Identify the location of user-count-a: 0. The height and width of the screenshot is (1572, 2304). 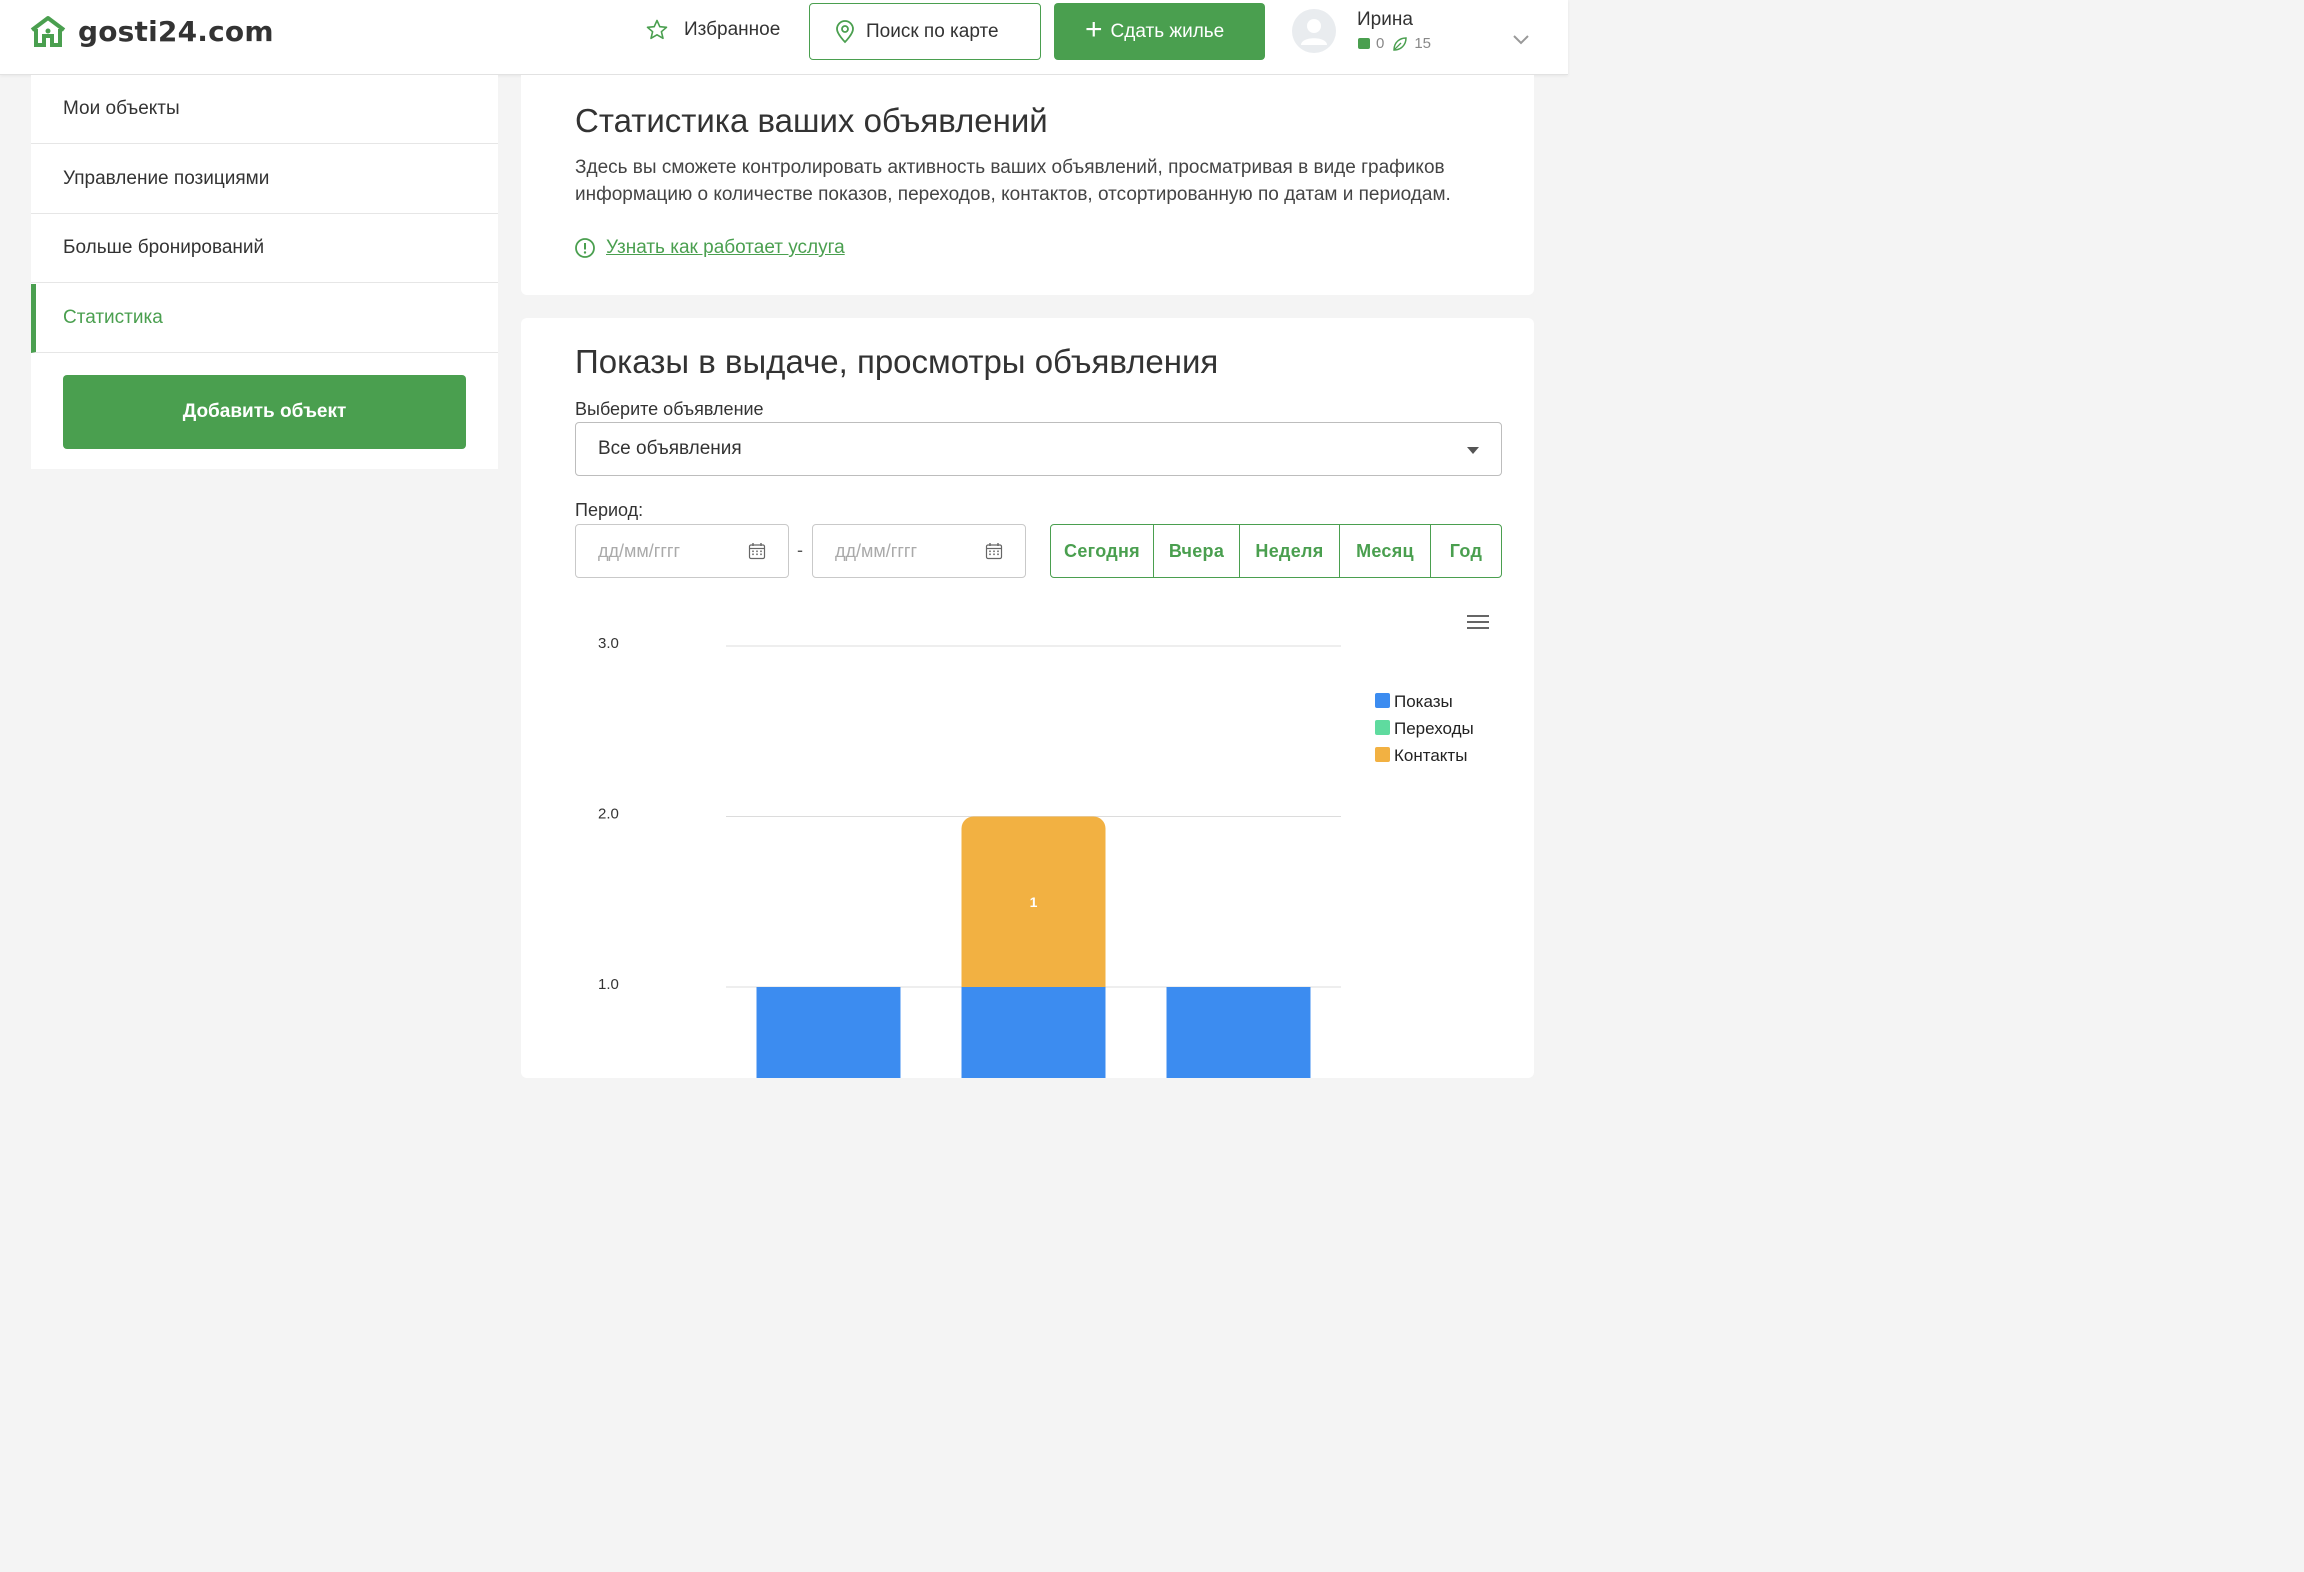
(1380, 43).